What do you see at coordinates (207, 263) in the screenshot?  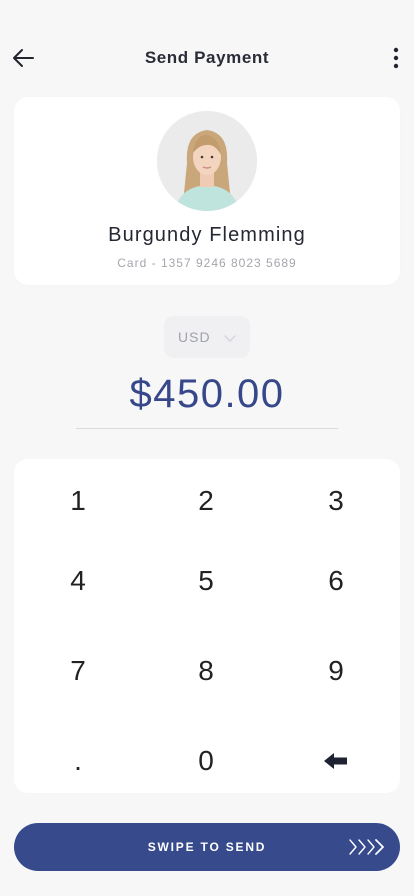 I see `card-number: Card - 1357 9246 8023 5689` at bounding box center [207, 263].